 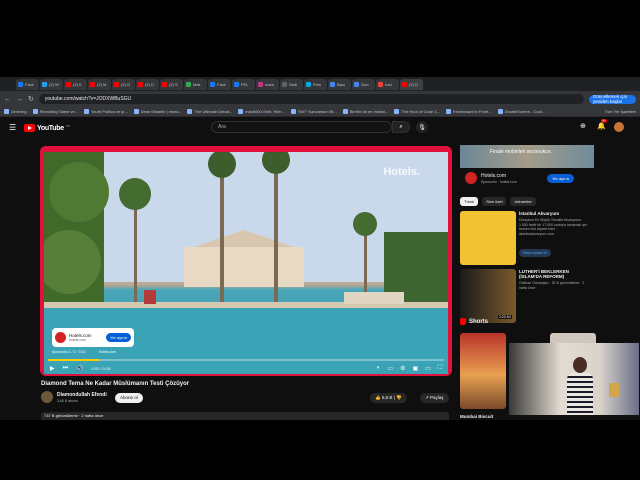 What do you see at coordinates (476, 416) in the screenshot?
I see `short-title: Mumbai Biscuit` at bounding box center [476, 416].